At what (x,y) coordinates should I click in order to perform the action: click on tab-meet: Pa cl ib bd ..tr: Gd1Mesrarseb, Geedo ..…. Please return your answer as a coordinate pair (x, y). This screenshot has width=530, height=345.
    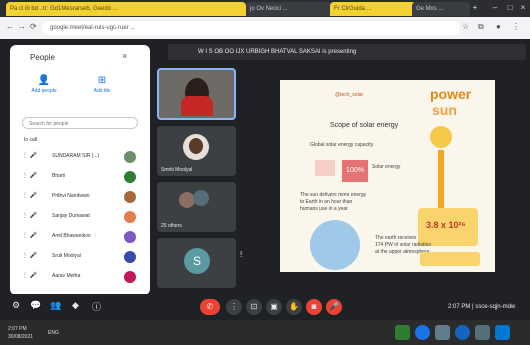
    Looking at the image, I should click on (126, 9).